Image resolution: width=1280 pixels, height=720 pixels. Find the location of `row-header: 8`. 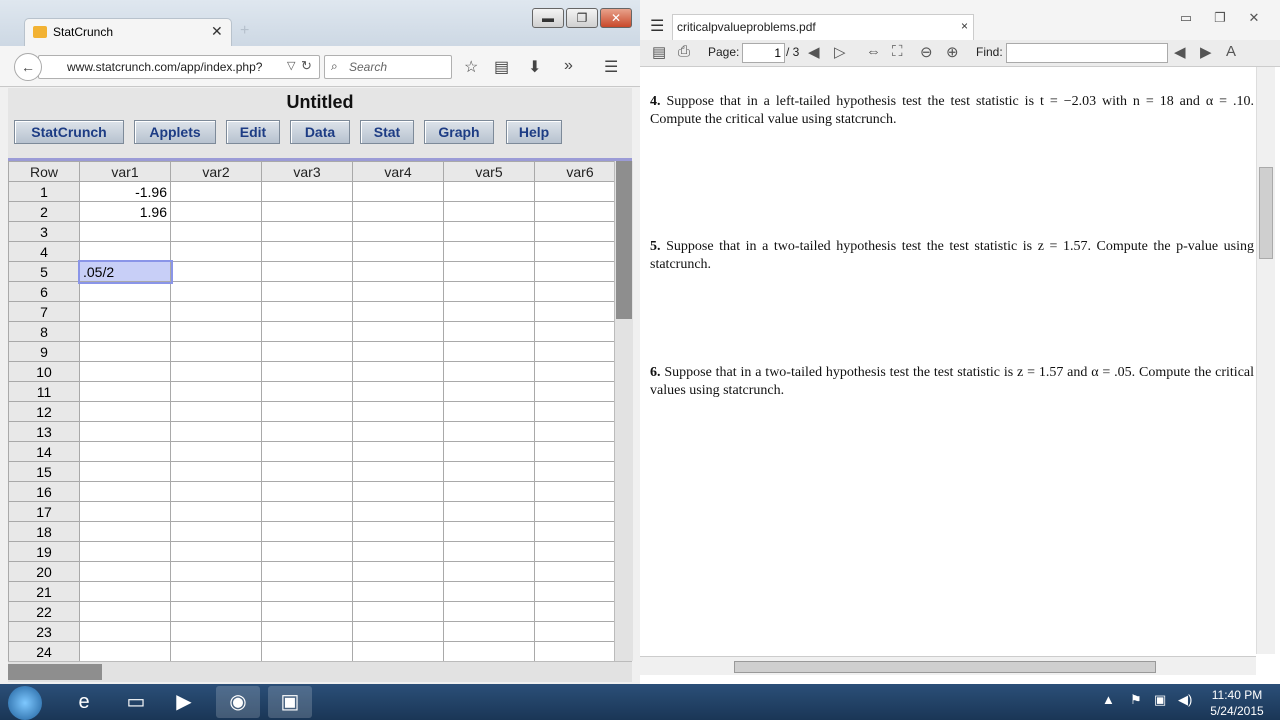

row-header: 8 is located at coordinates (44, 331).